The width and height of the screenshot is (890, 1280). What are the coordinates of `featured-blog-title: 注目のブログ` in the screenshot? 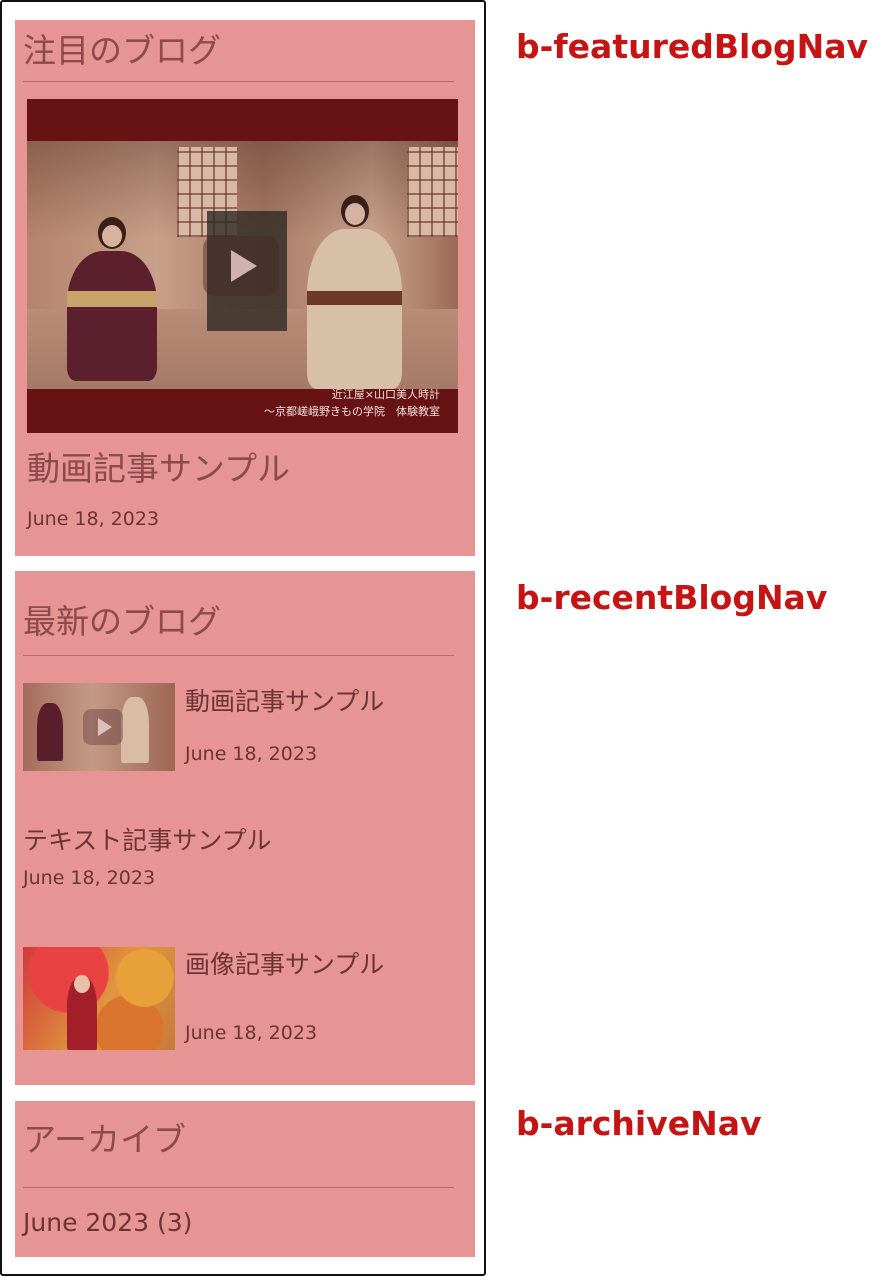 It's located at (122, 50).